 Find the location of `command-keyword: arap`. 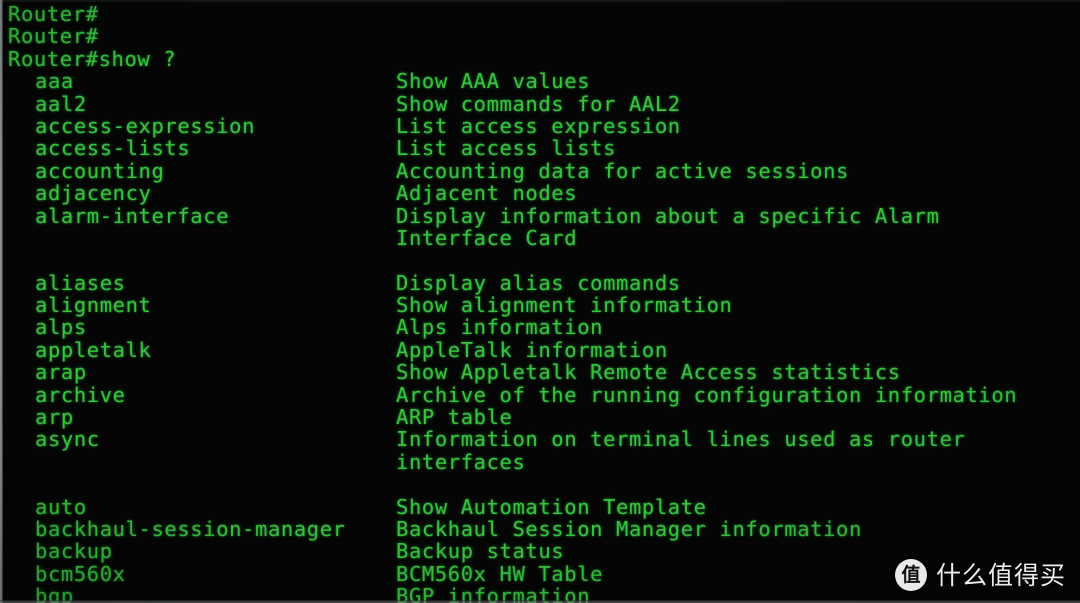

command-keyword: arap is located at coordinates (61, 372).